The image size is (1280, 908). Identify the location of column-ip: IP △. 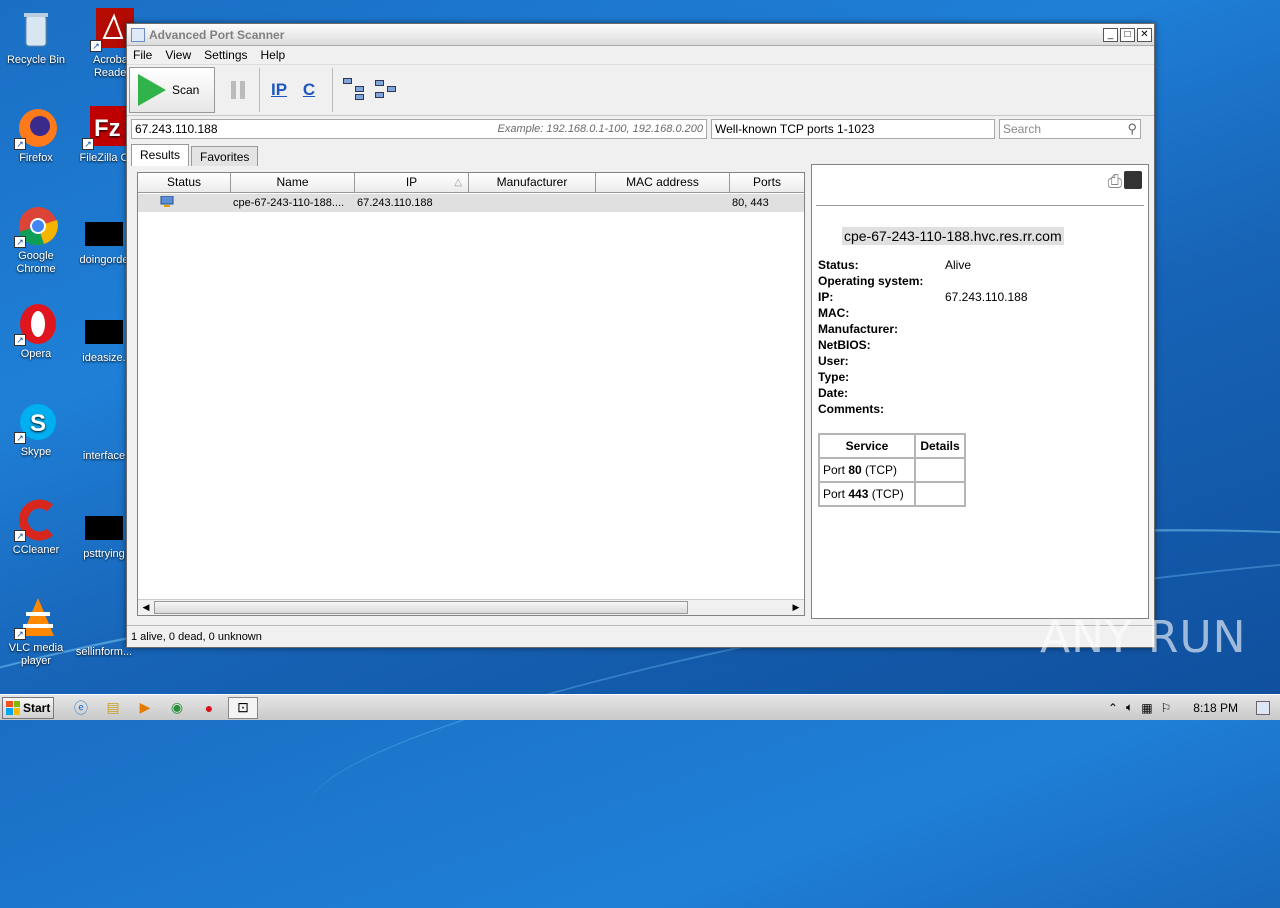
(412, 182).